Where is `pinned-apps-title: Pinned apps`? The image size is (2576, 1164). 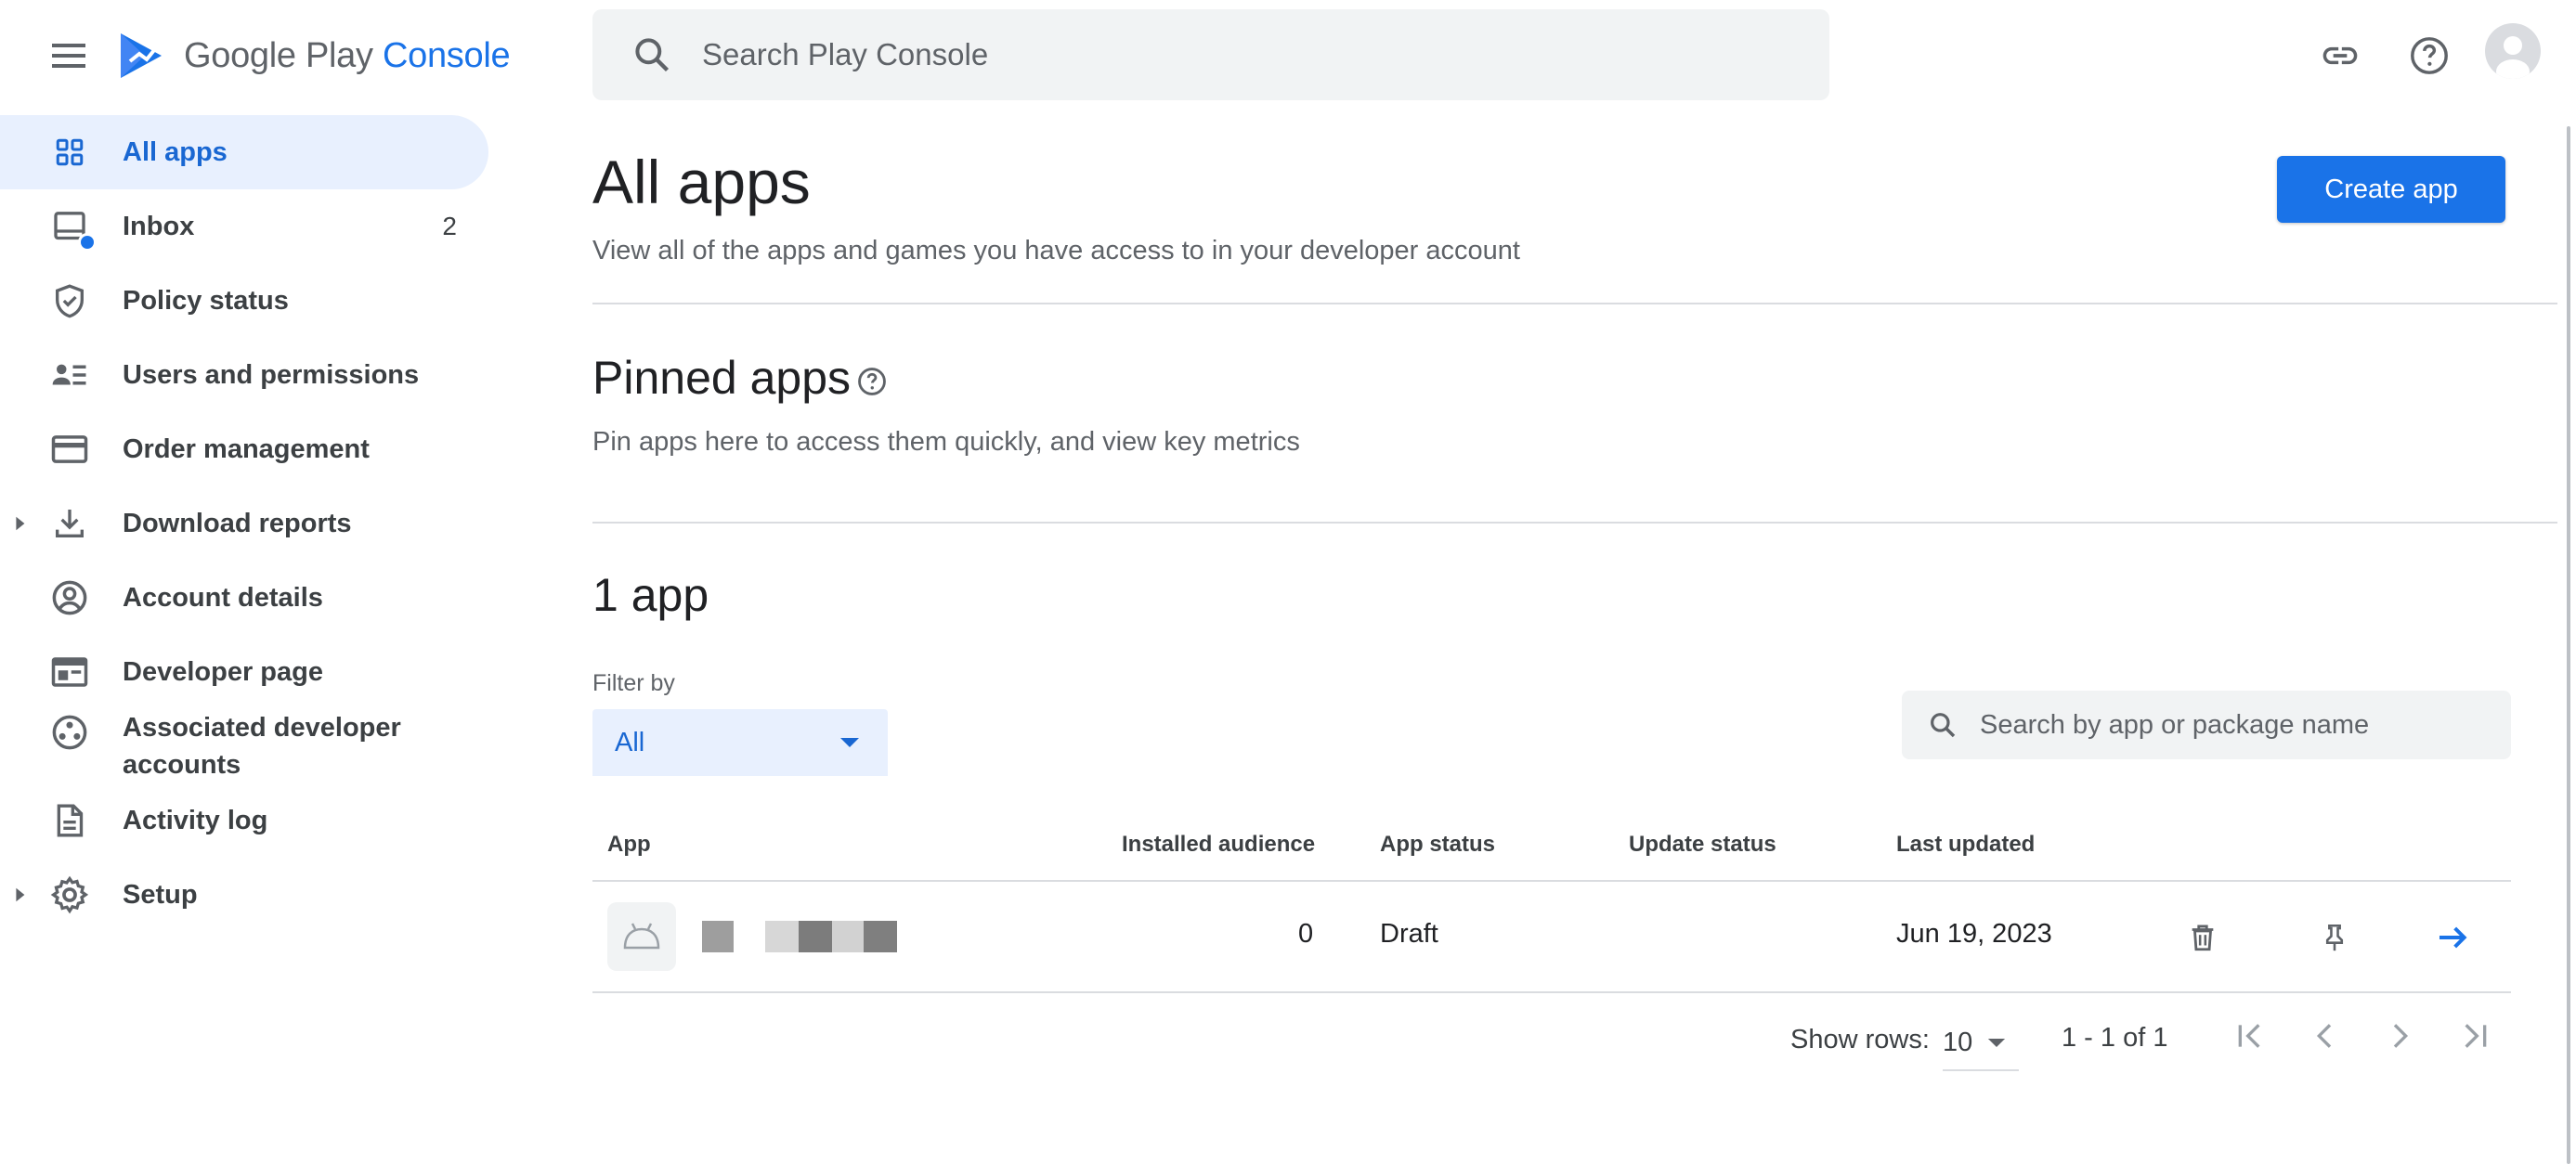
pinned-apps-title: Pinned apps is located at coordinates (722, 378).